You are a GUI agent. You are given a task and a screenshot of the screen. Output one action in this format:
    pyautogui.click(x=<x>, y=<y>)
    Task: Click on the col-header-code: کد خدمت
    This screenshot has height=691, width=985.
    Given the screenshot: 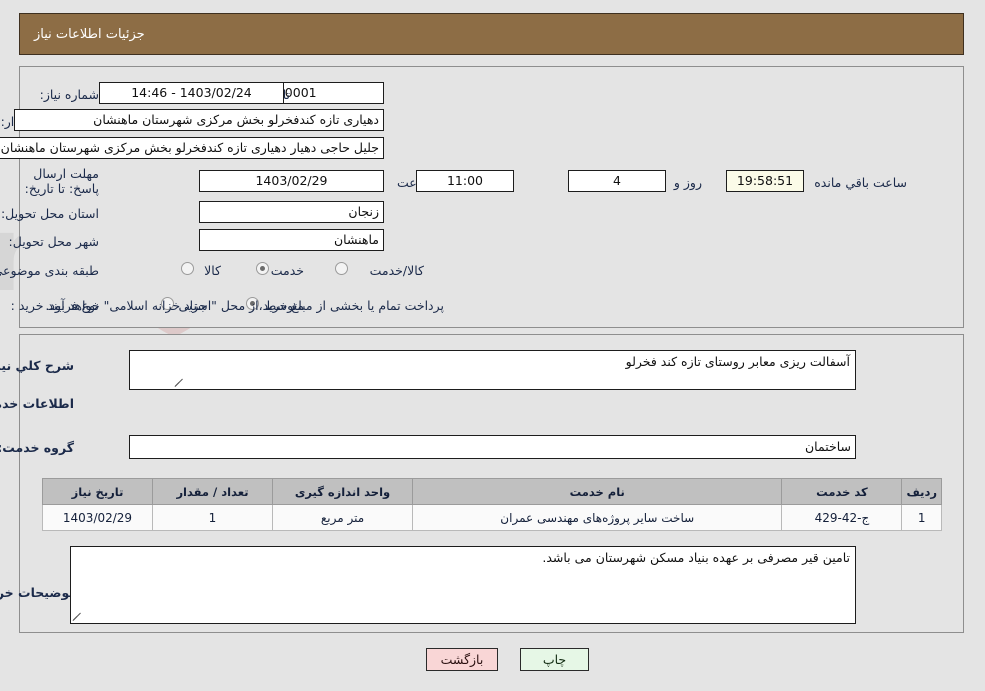 What is the action you would take?
    pyautogui.click(x=843, y=491)
    